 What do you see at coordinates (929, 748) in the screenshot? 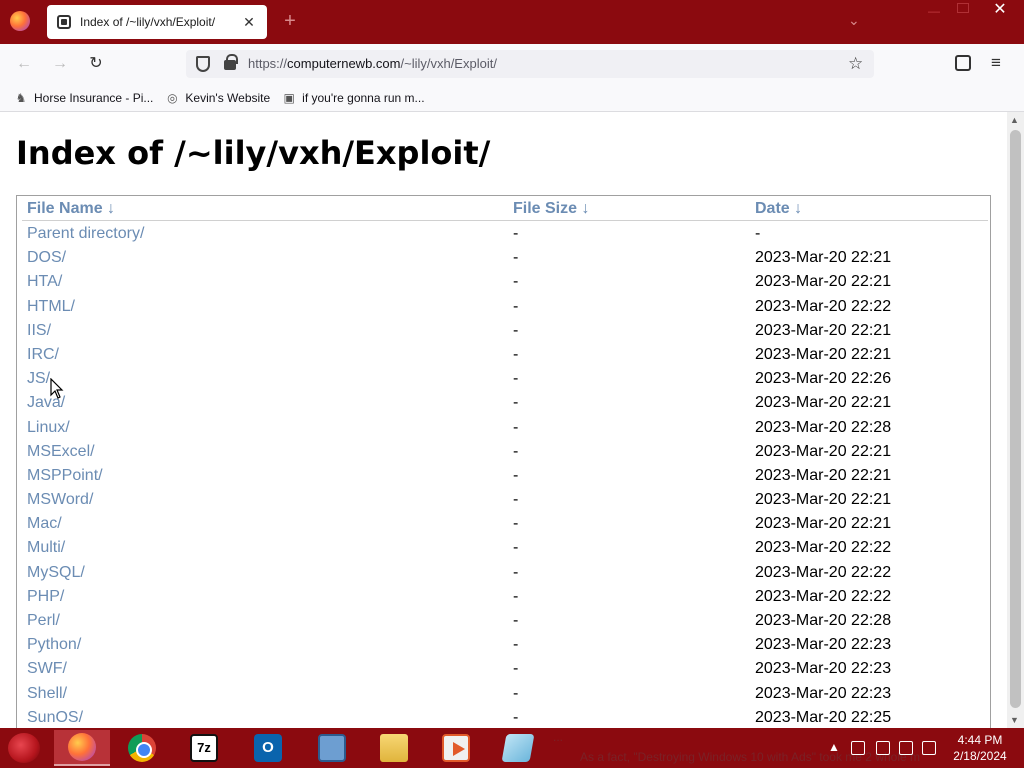
I see `volume-muted-icon` at bounding box center [929, 748].